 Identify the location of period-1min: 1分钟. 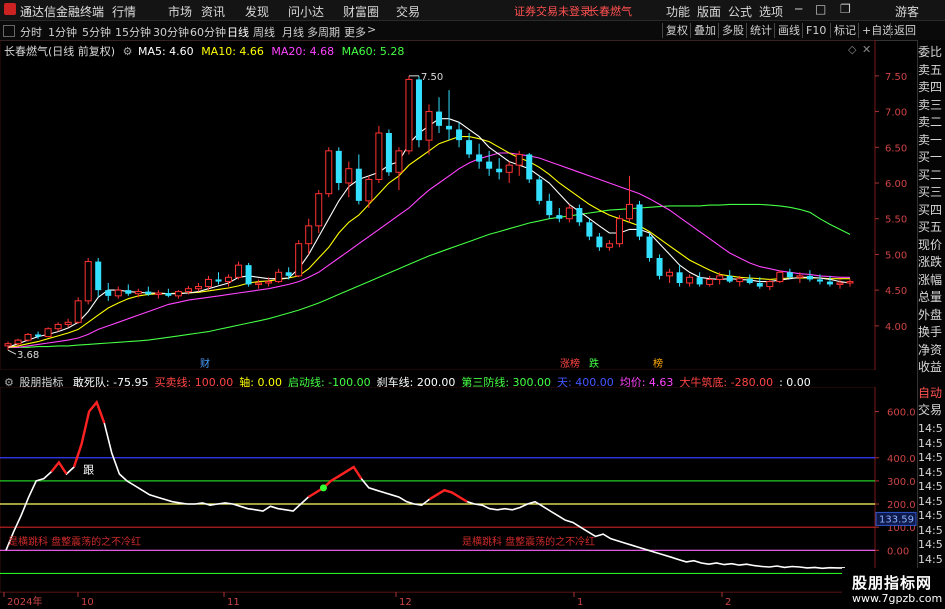
(62, 32).